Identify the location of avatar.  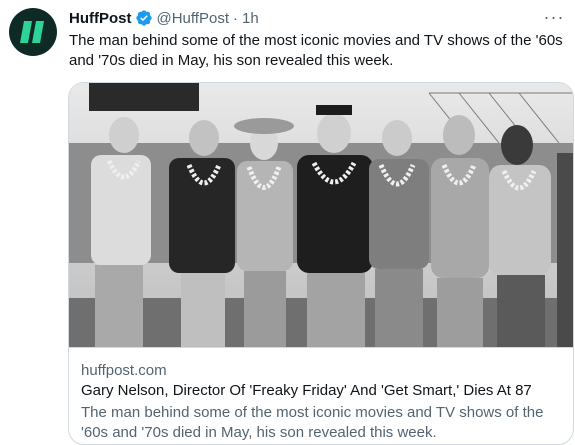
(33, 32).